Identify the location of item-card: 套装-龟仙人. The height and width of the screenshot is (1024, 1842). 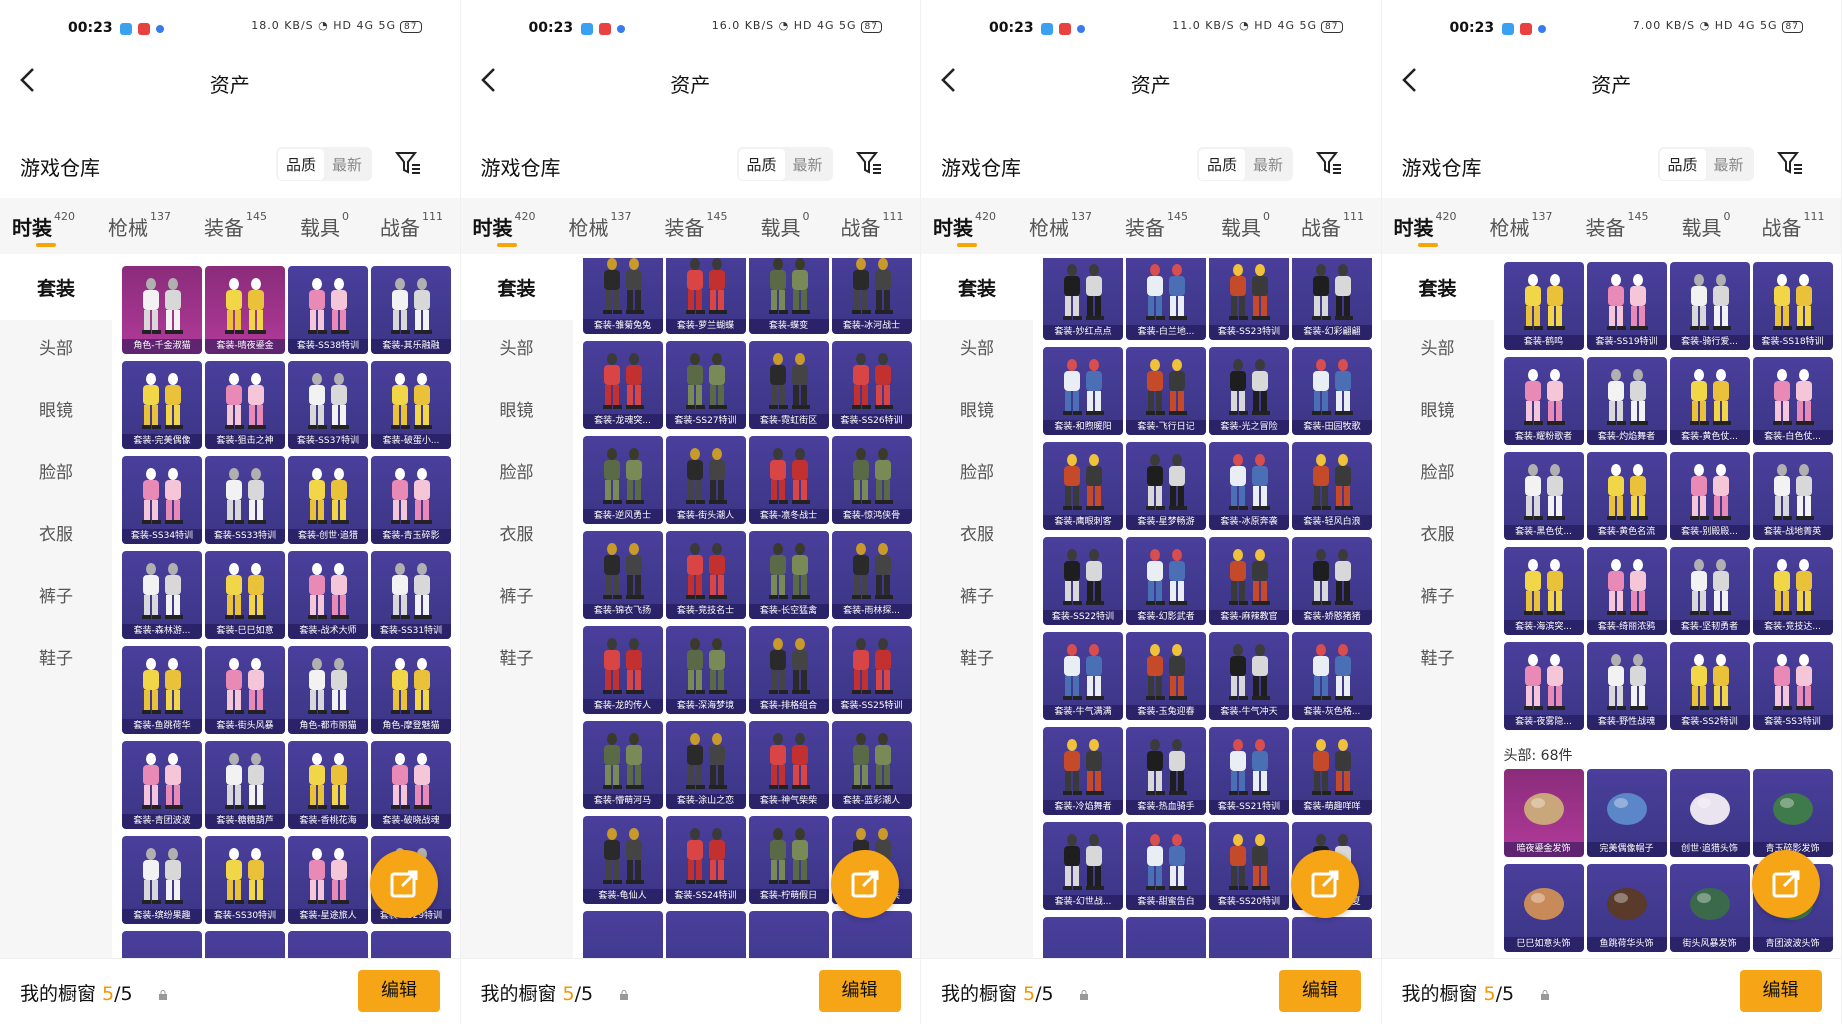
(622, 860).